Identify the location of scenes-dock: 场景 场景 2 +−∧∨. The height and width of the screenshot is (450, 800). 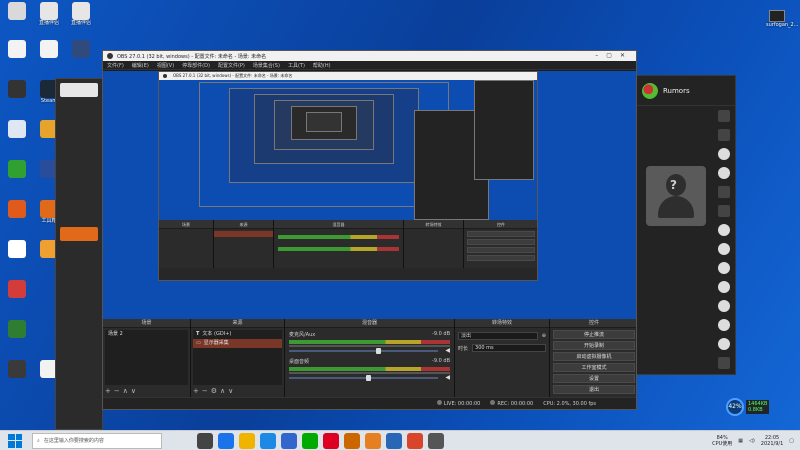
(147, 358).